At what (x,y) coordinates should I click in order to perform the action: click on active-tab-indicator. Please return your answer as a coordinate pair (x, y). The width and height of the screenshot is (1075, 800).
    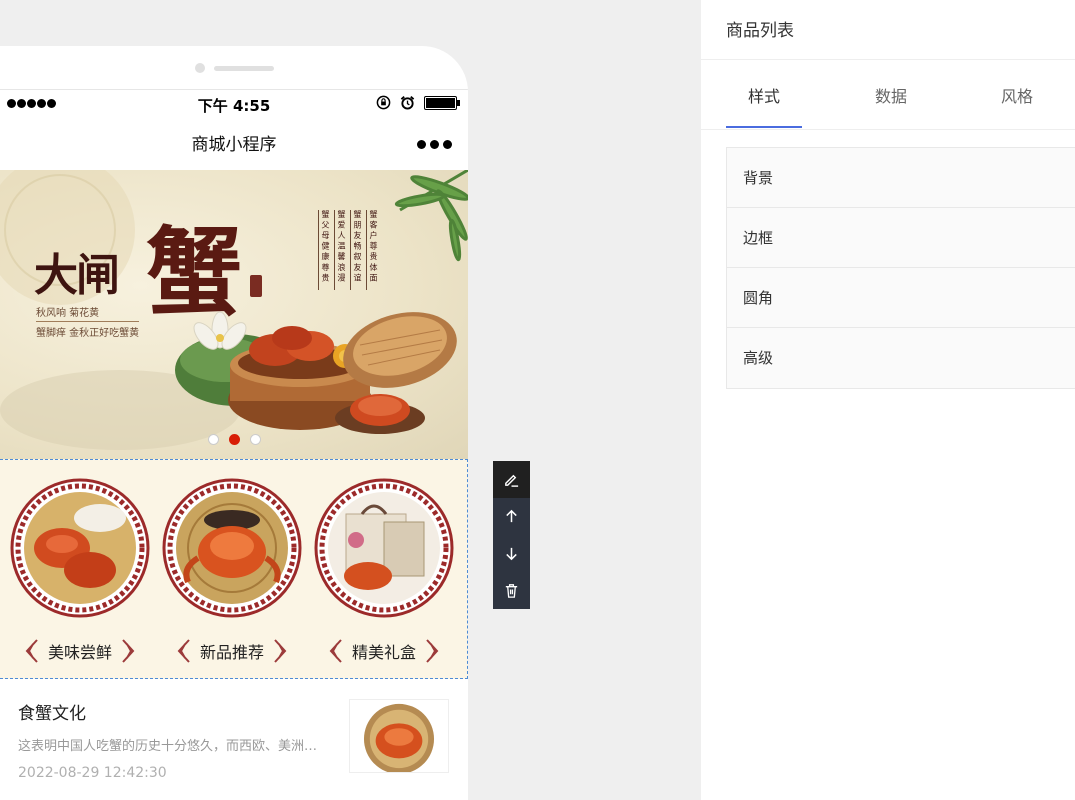
    Looking at the image, I should click on (764, 127).